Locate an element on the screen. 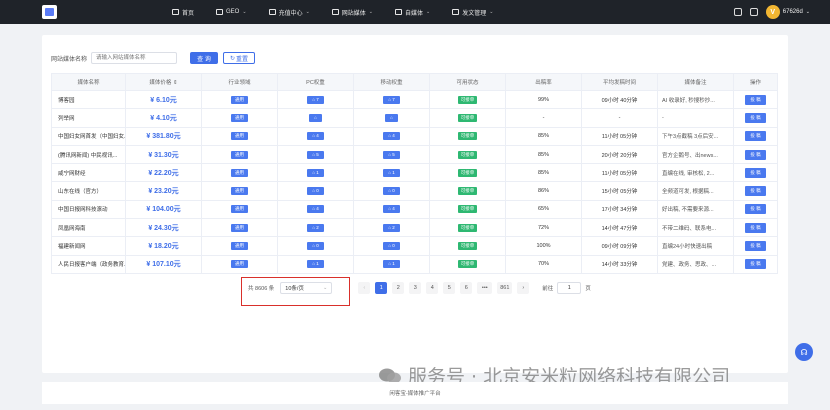 This screenshot has height=410, width=830. goto-page-input: 1 is located at coordinates (569, 288).